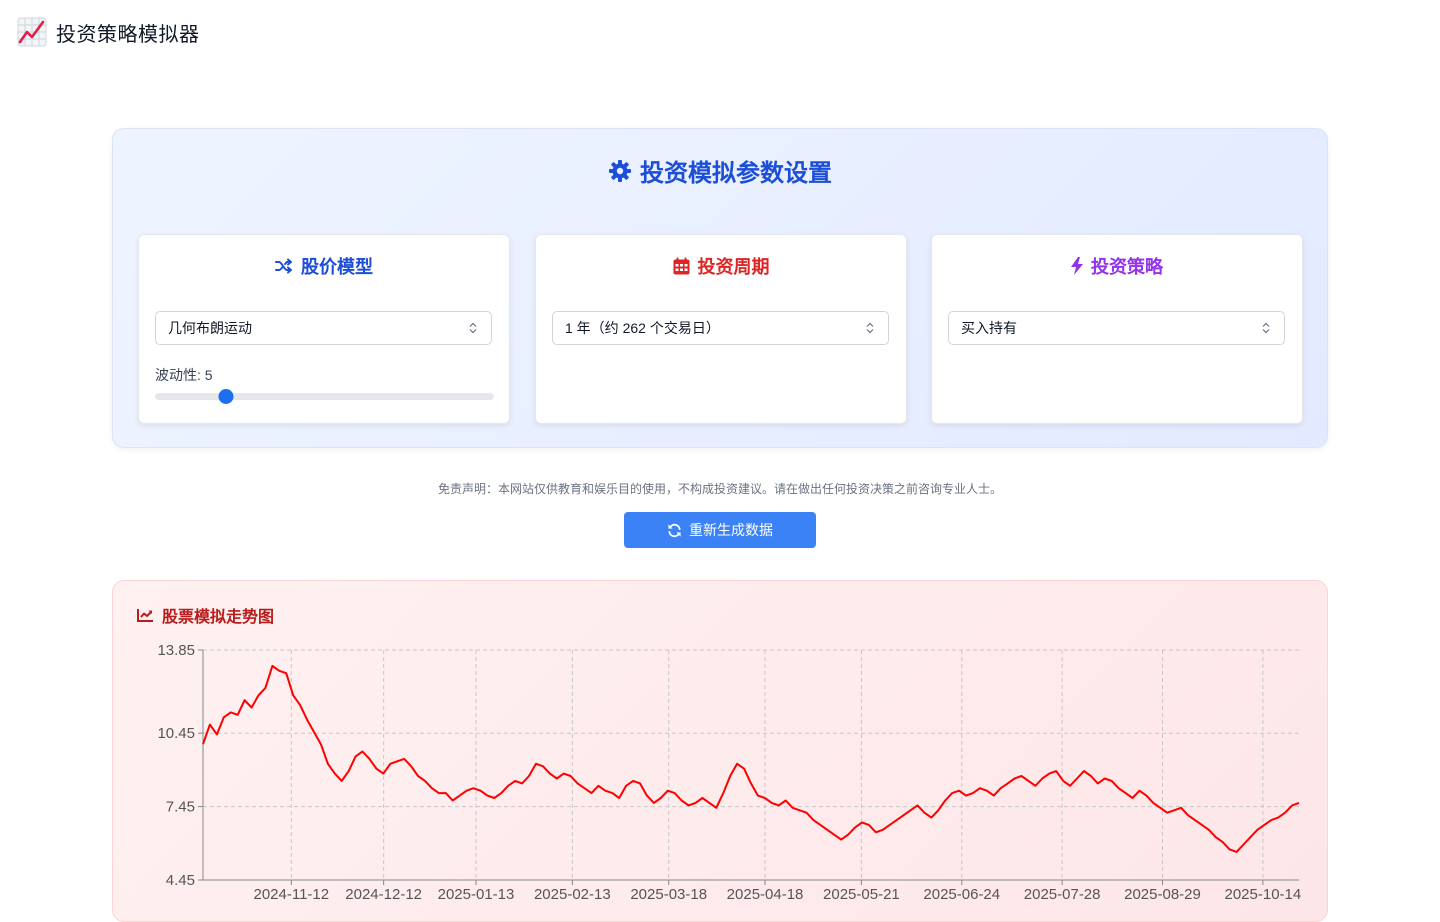 This screenshot has height=922, width=1440. What do you see at coordinates (736, 173) in the screenshot?
I see `settings-title-text: 投资模拟参数设置` at bounding box center [736, 173].